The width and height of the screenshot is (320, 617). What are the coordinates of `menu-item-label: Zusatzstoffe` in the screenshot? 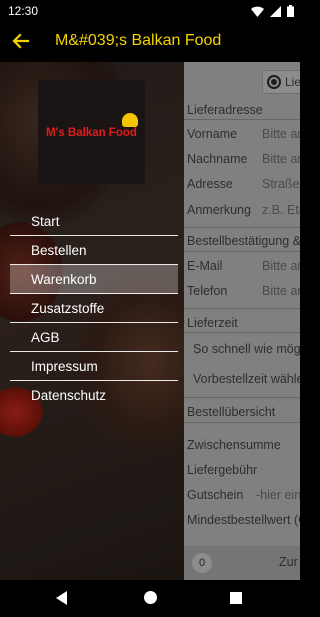 It's located at (68, 308).